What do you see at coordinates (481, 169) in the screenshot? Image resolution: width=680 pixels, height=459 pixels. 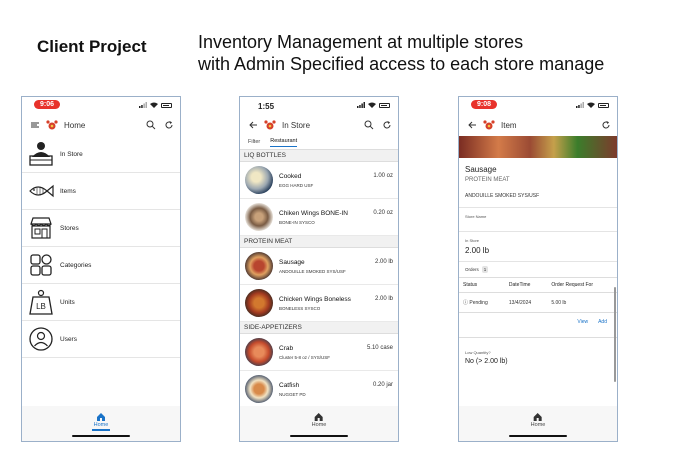 I see `item-name: Sausage` at bounding box center [481, 169].